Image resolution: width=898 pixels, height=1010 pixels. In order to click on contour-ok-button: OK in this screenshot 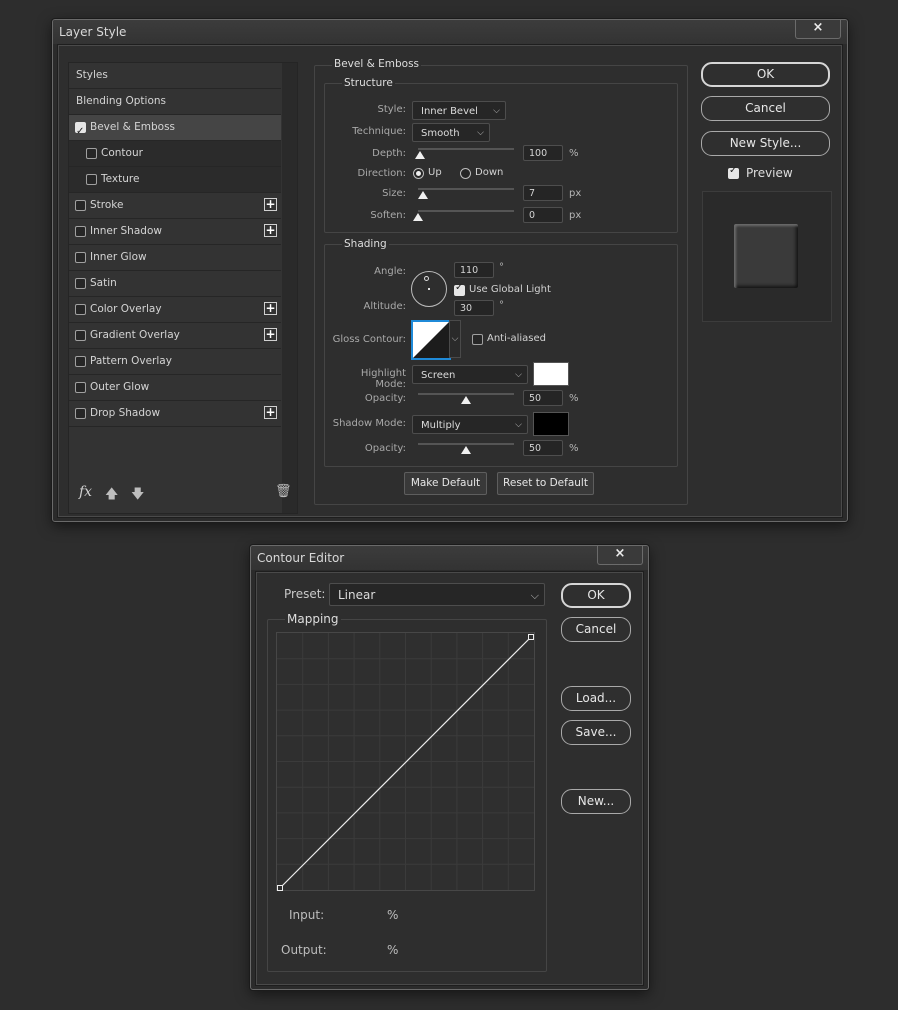, I will do `click(596, 595)`.